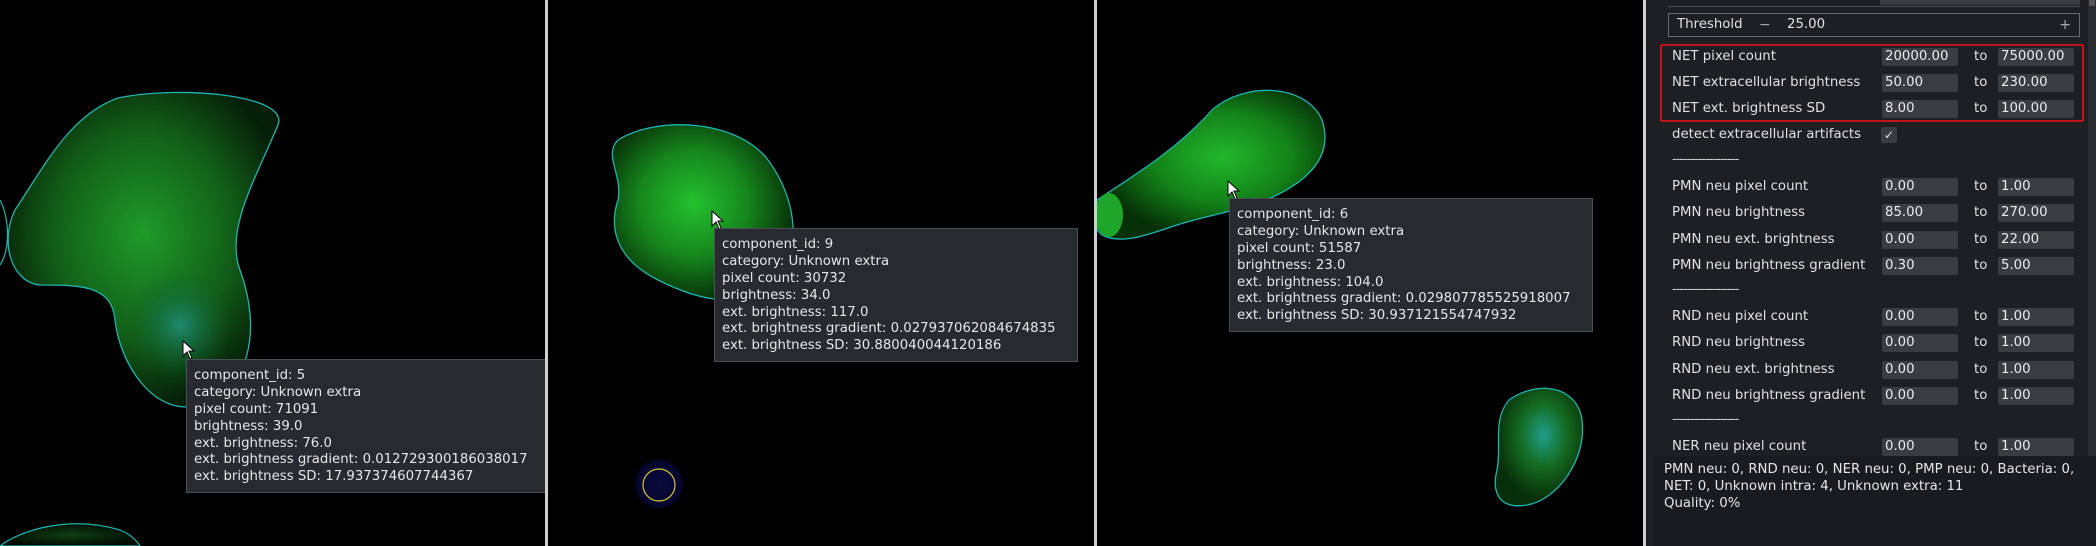  What do you see at coordinates (795, 312) in the screenshot?
I see `tooltip-line: ext. brightness: 117.0` at bounding box center [795, 312].